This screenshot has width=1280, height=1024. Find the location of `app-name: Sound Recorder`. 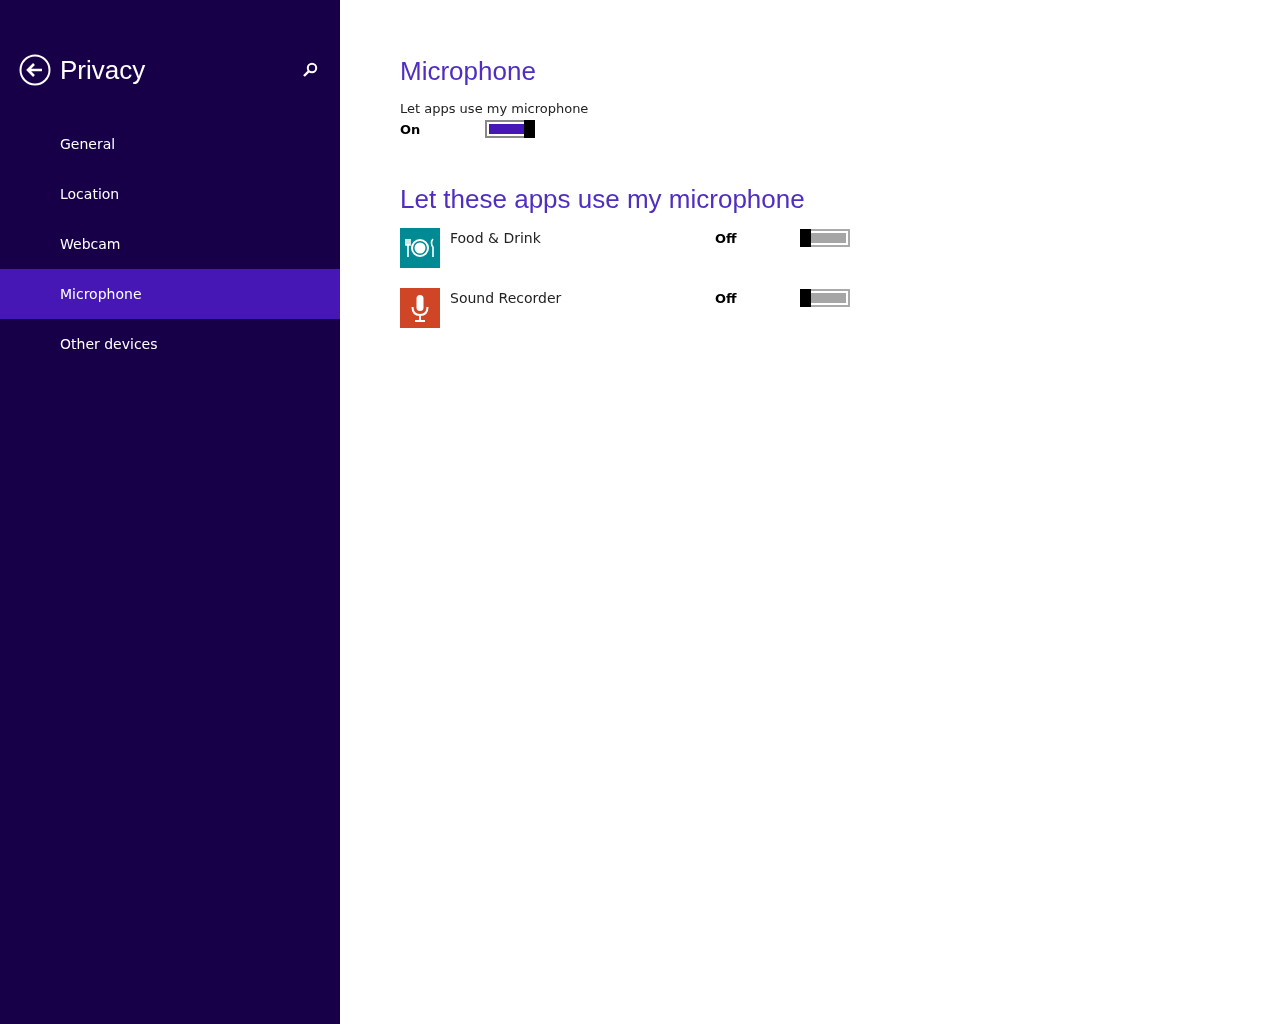

app-name: Sound Recorder is located at coordinates (506, 298).